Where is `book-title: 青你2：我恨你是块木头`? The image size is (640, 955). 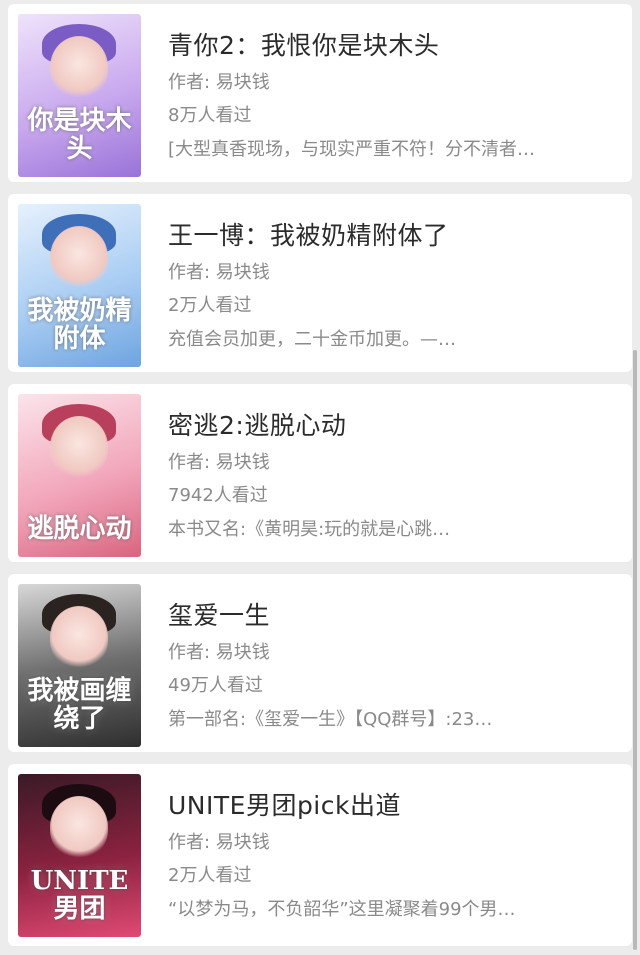
book-title: 青你2：我恨你是块木头 is located at coordinates (303, 44).